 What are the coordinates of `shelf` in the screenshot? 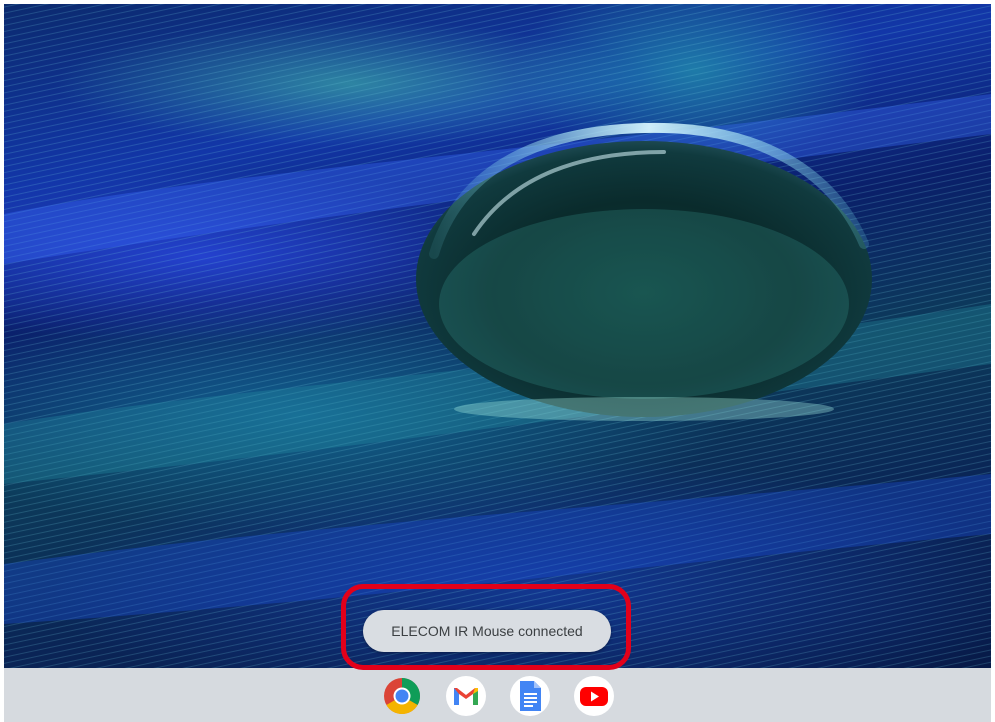 It's located at (497, 695).